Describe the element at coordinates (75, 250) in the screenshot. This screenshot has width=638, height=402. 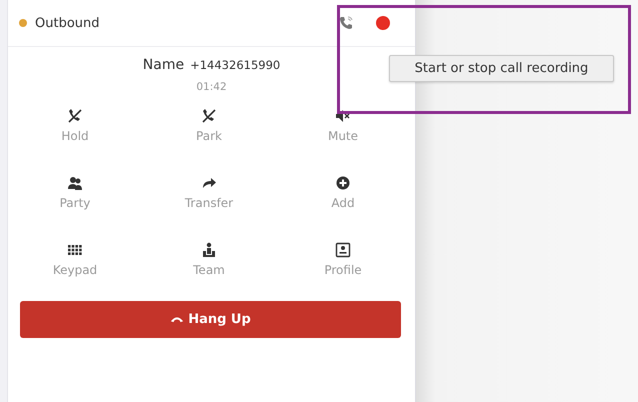
I see `keypad-icon` at that location.